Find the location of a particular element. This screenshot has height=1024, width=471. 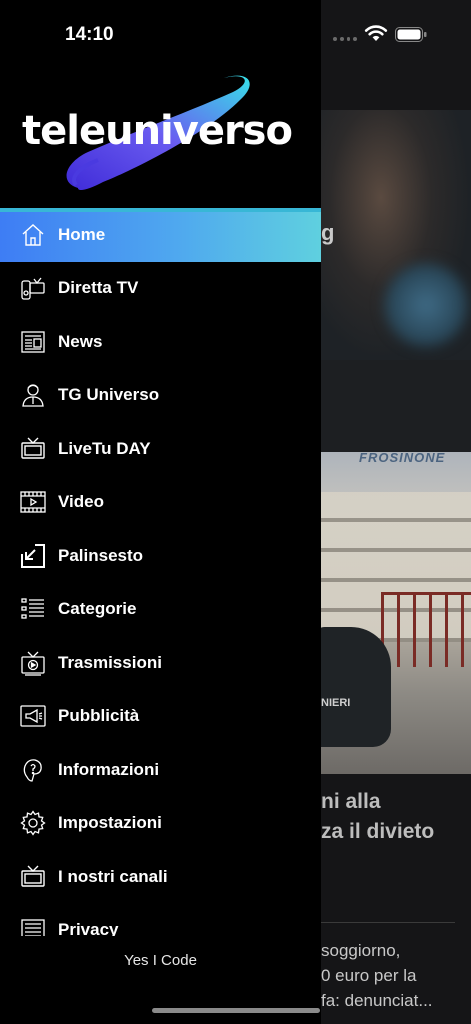

menu-item-label: Privacy is located at coordinates (88, 928).